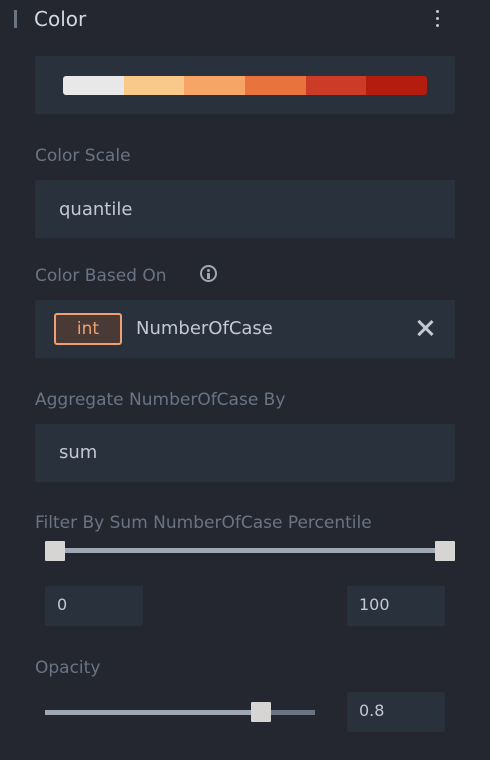 The image size is (490, 760). I want to click on section-title: Color, so click(60, 19).